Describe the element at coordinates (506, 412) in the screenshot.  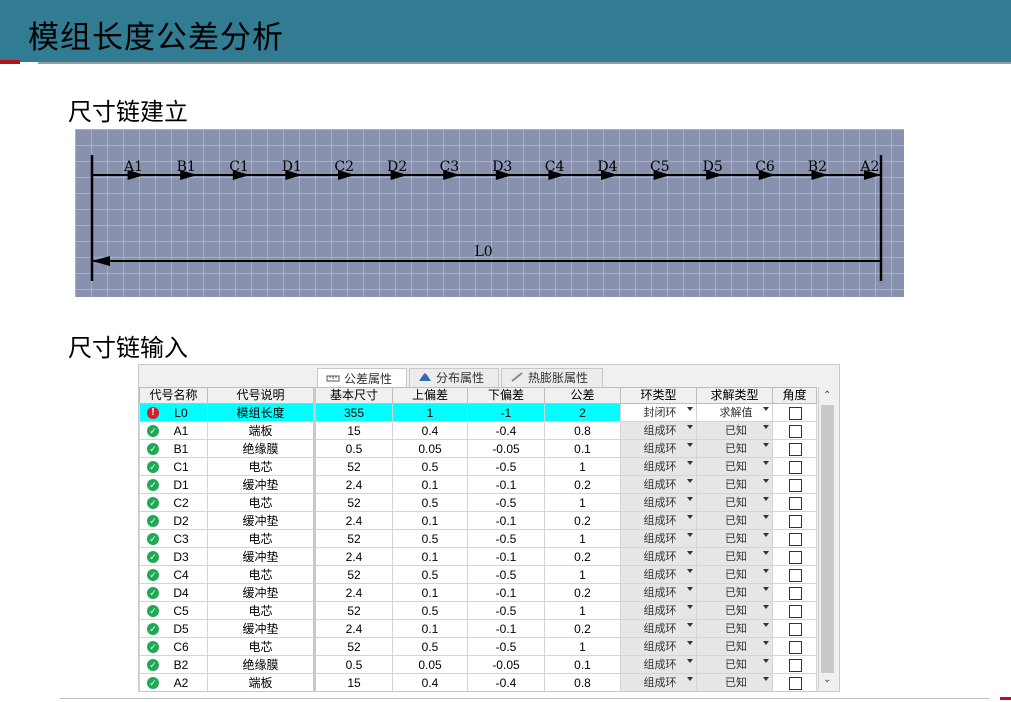
I see `lower-deviation-cell: -1` at that location.